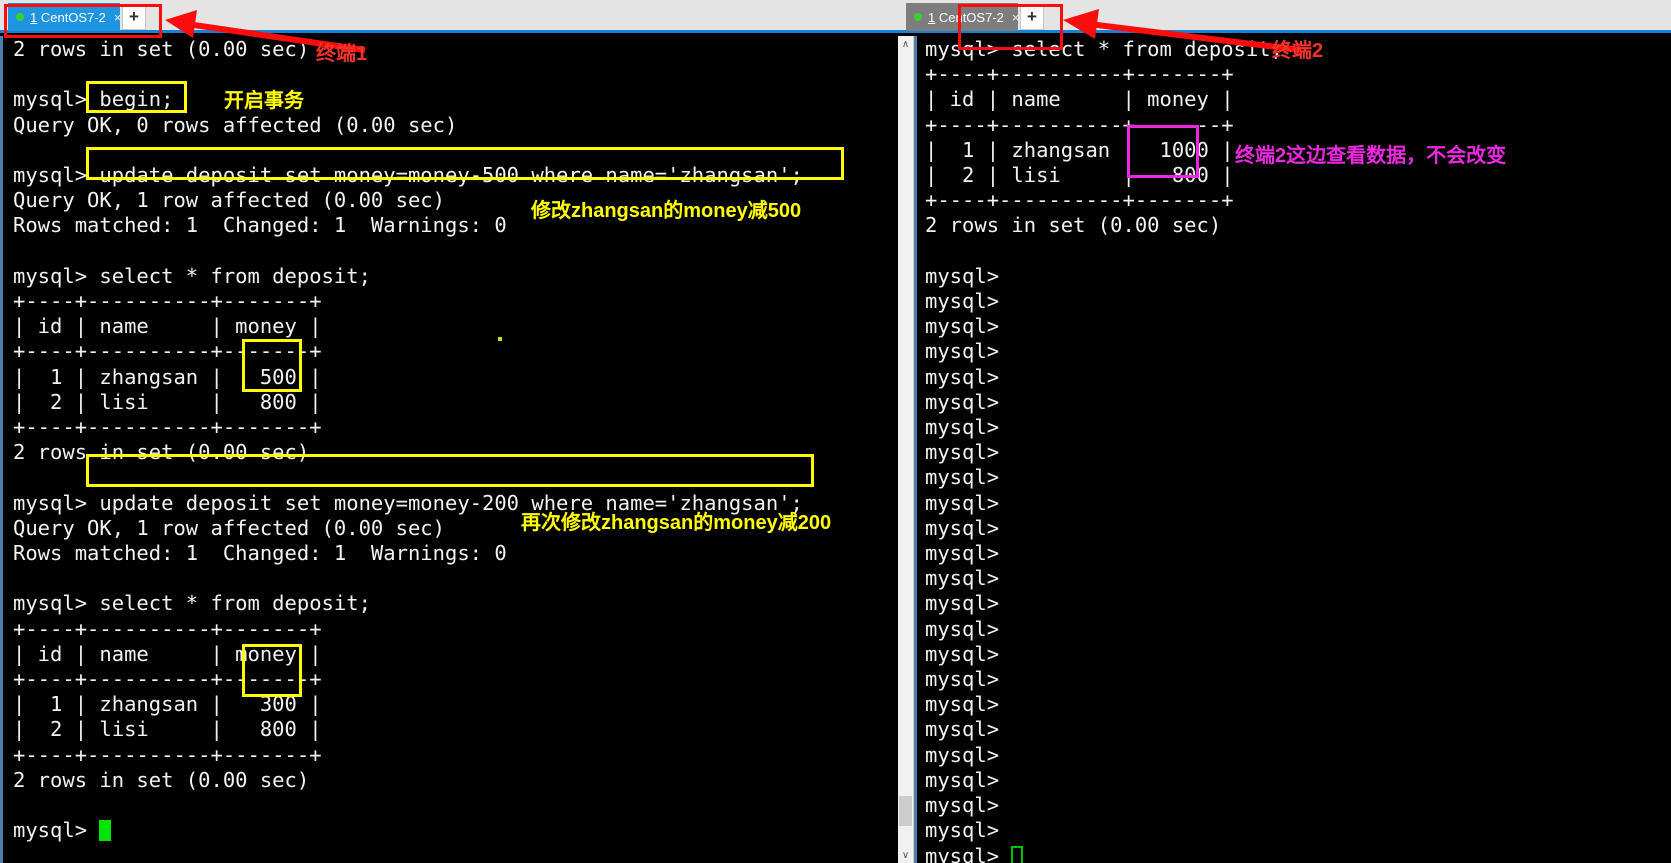  What do you see at coordinates (906, 855) in the screenshot?
I see `scroll-down-icon: ∨` at bounding box center [906, 855].